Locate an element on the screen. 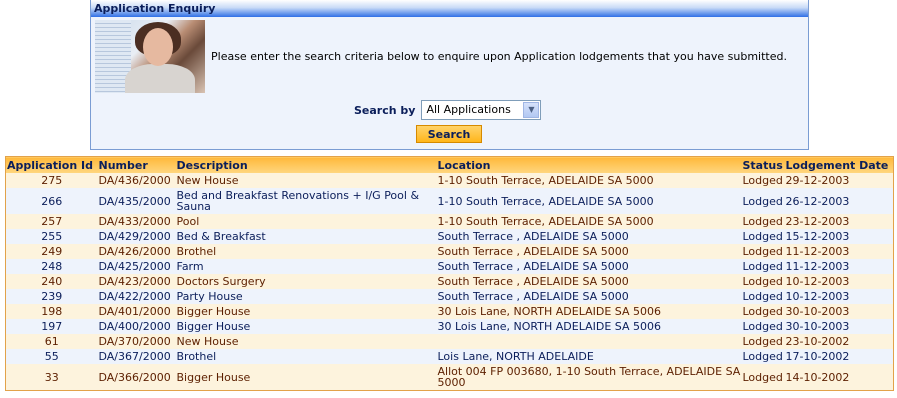  cell-number: DA/423/2000 is located at coordinates (136, 281).